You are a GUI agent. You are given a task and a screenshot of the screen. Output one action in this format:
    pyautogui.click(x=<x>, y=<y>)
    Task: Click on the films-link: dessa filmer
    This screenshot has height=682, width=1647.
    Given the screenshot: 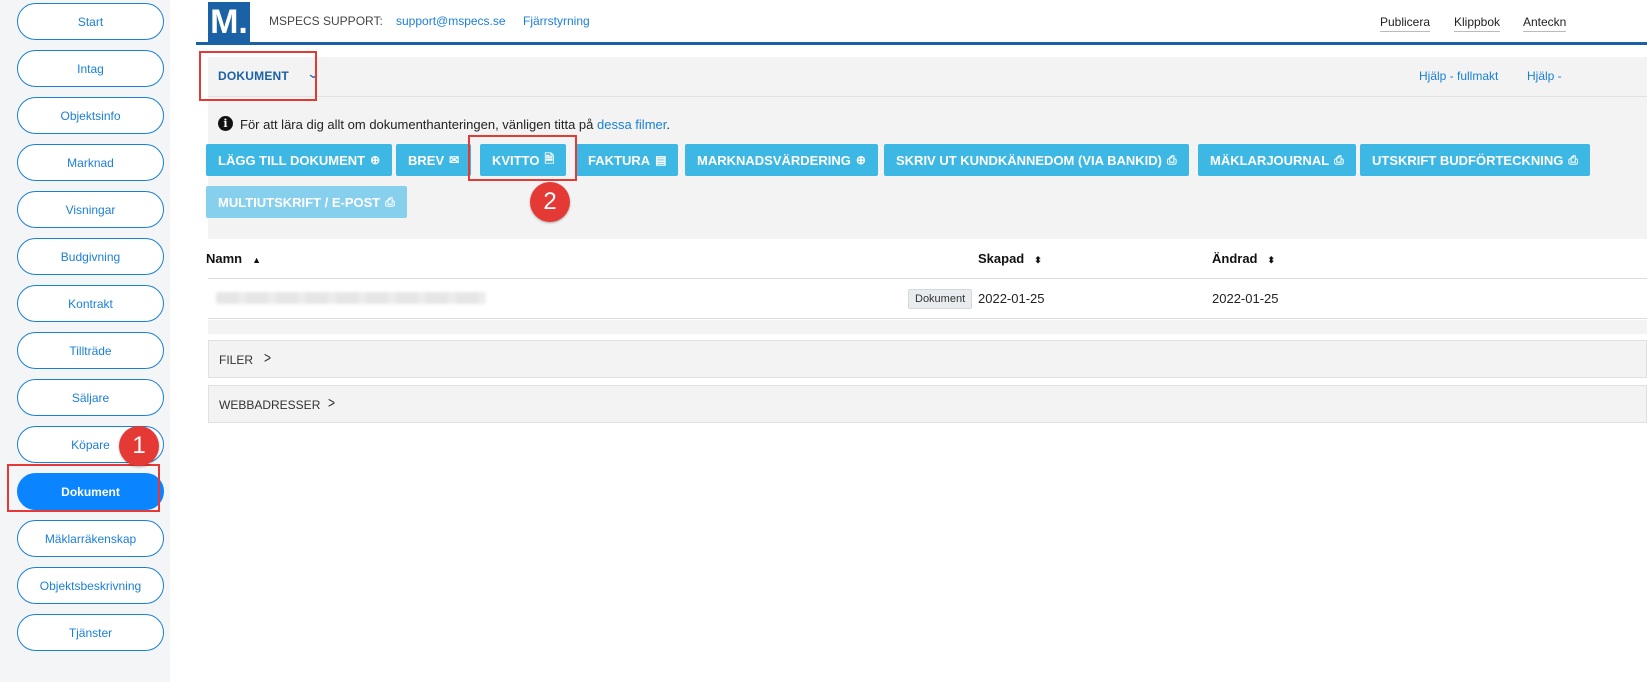 What is the action you would take?
    pyautogui.click(x=631, y=124)
    